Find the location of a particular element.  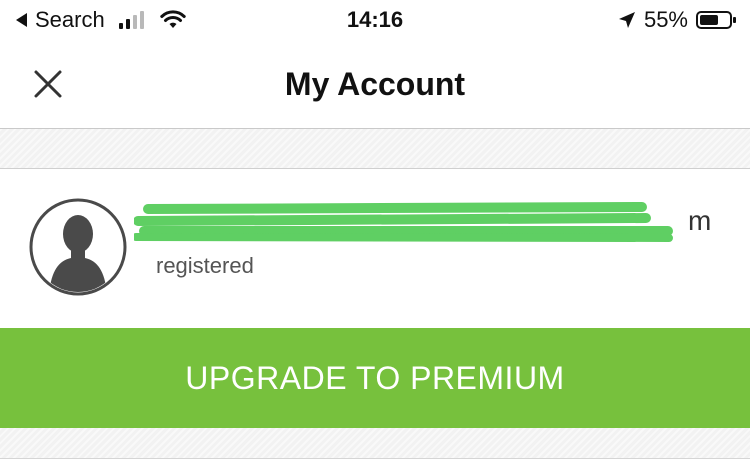

status-bar: Search 14:16 55% is located at coordinates (375, 20).